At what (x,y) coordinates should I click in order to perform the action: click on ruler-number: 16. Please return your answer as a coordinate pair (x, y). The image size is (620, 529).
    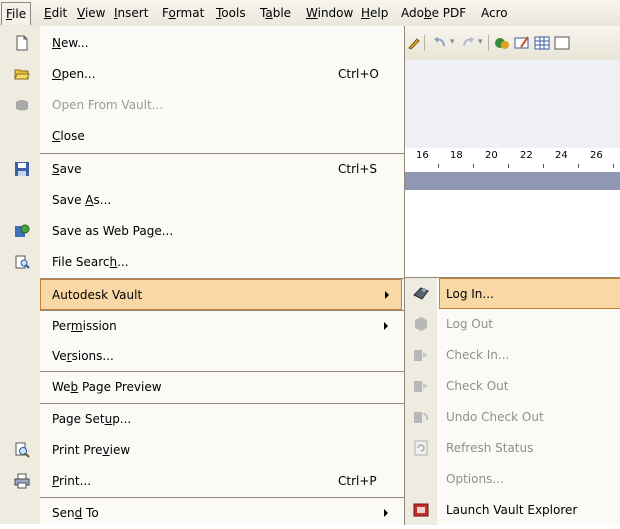
    Looking at the image, I should click on (422, 155).